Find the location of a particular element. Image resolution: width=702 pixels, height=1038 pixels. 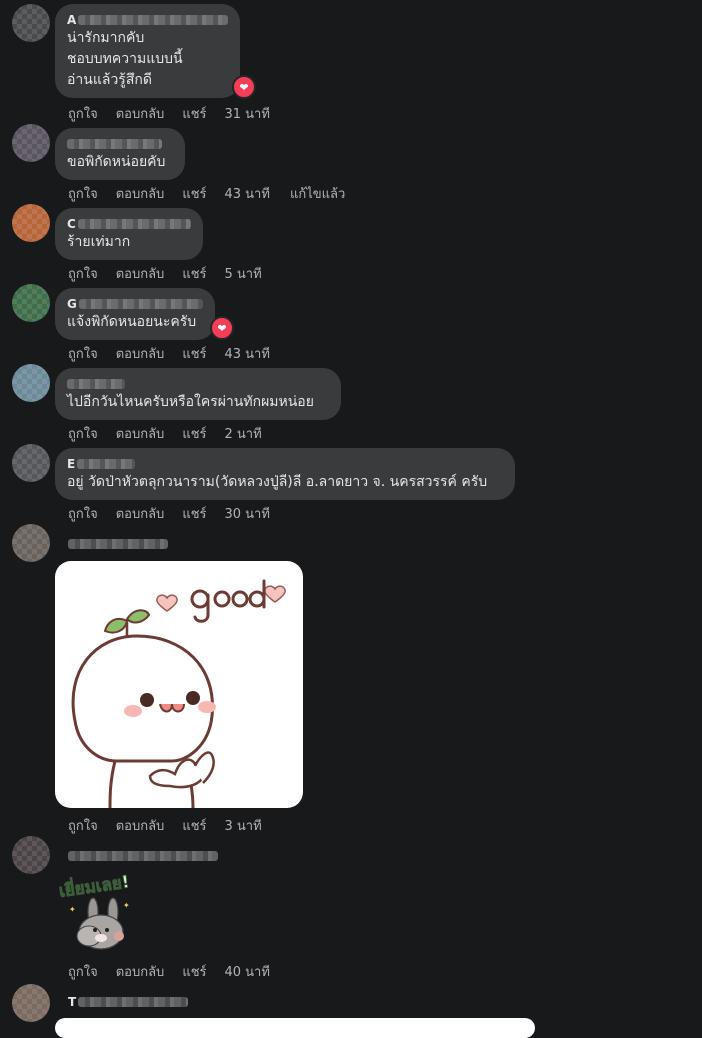

comment-bubble: ขอพิกัดหน่อยคับ is located at coordinates (120, 154).